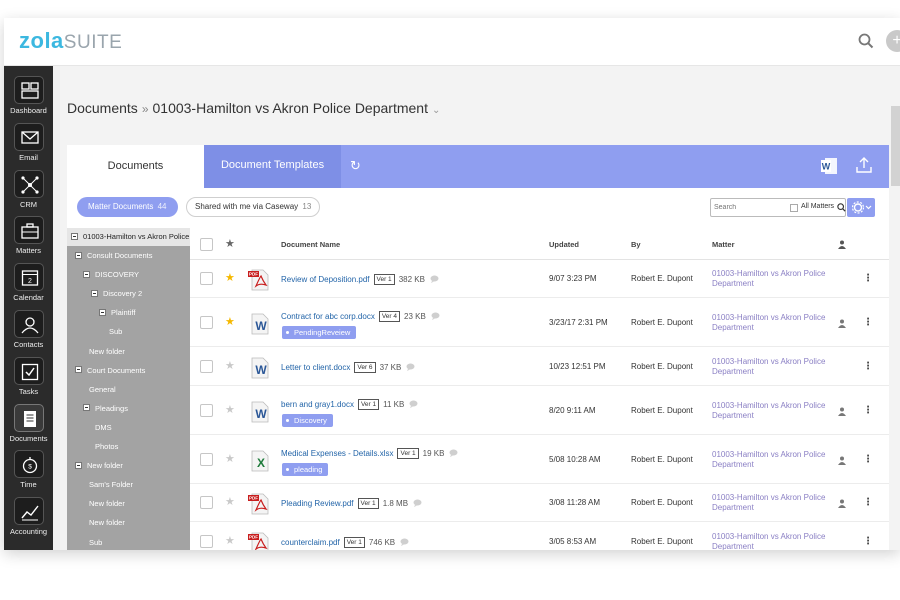 This screenshot has width=900, height=600. What do you see at coordinates (110, 371) in the screenshot?
I see `tree-folder: Court Documents` at bounding box center [110, 371].